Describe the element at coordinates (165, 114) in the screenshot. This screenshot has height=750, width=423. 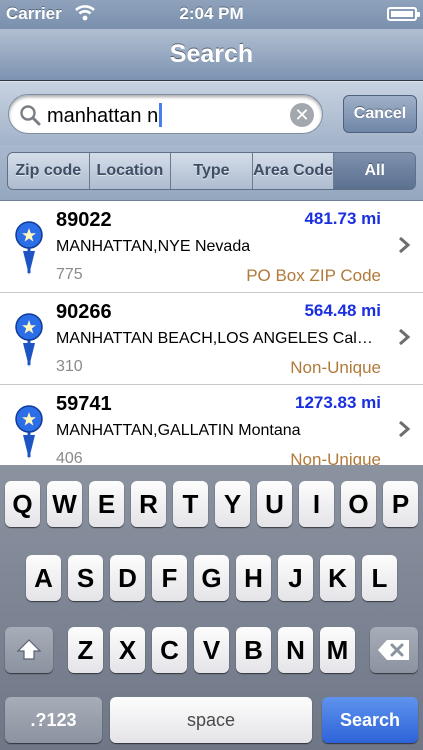
I see `search-input: manhattan n ✕` at that location.